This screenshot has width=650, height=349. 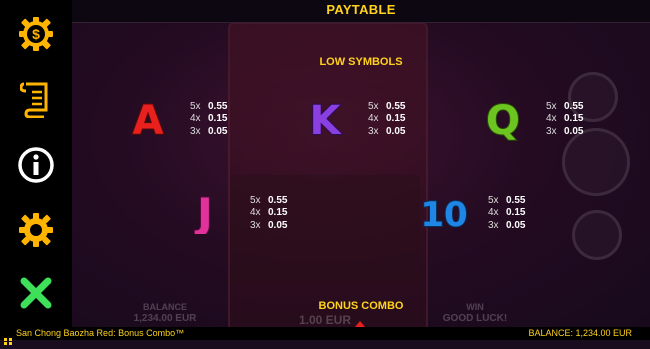 I want to click on symbol-q-glyph: Q, so click(x=503, y=120).